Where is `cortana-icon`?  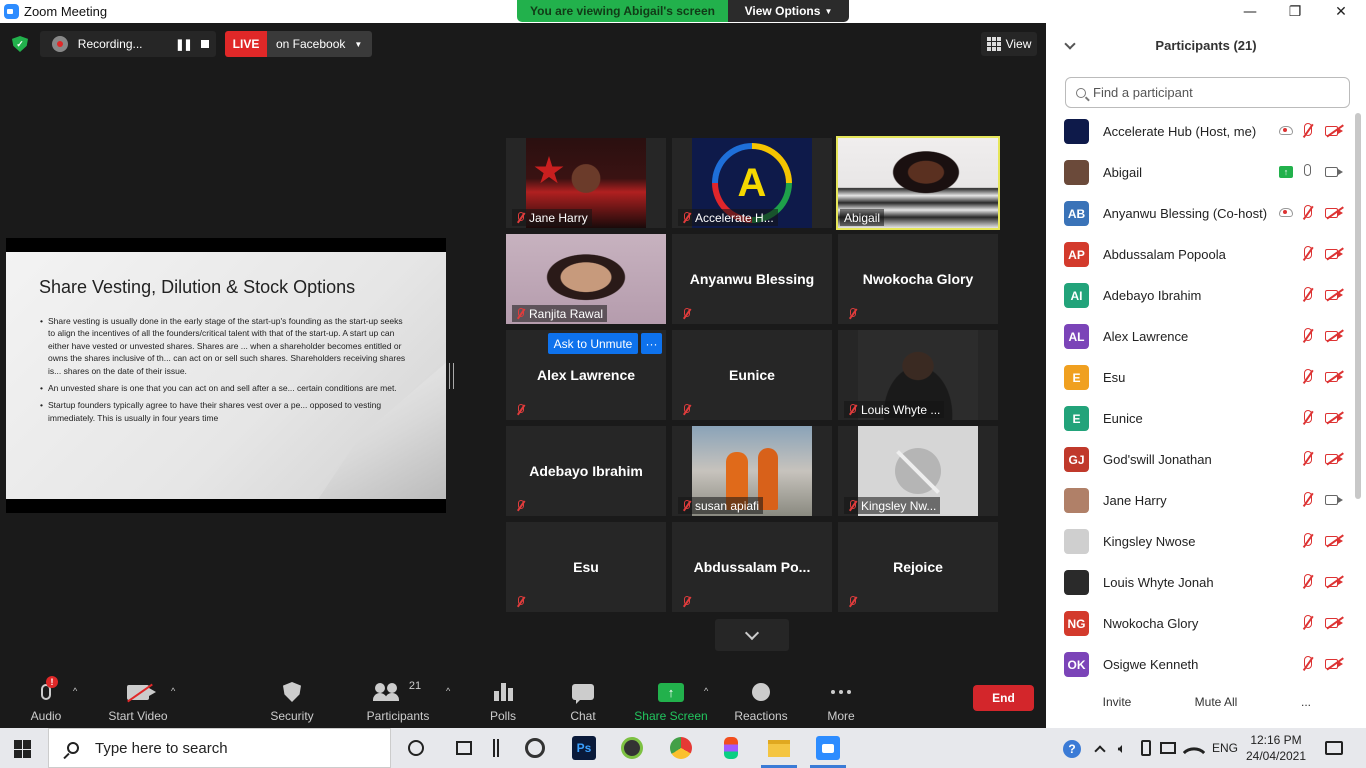 cortana-icon is located at coordinates (416, 748).